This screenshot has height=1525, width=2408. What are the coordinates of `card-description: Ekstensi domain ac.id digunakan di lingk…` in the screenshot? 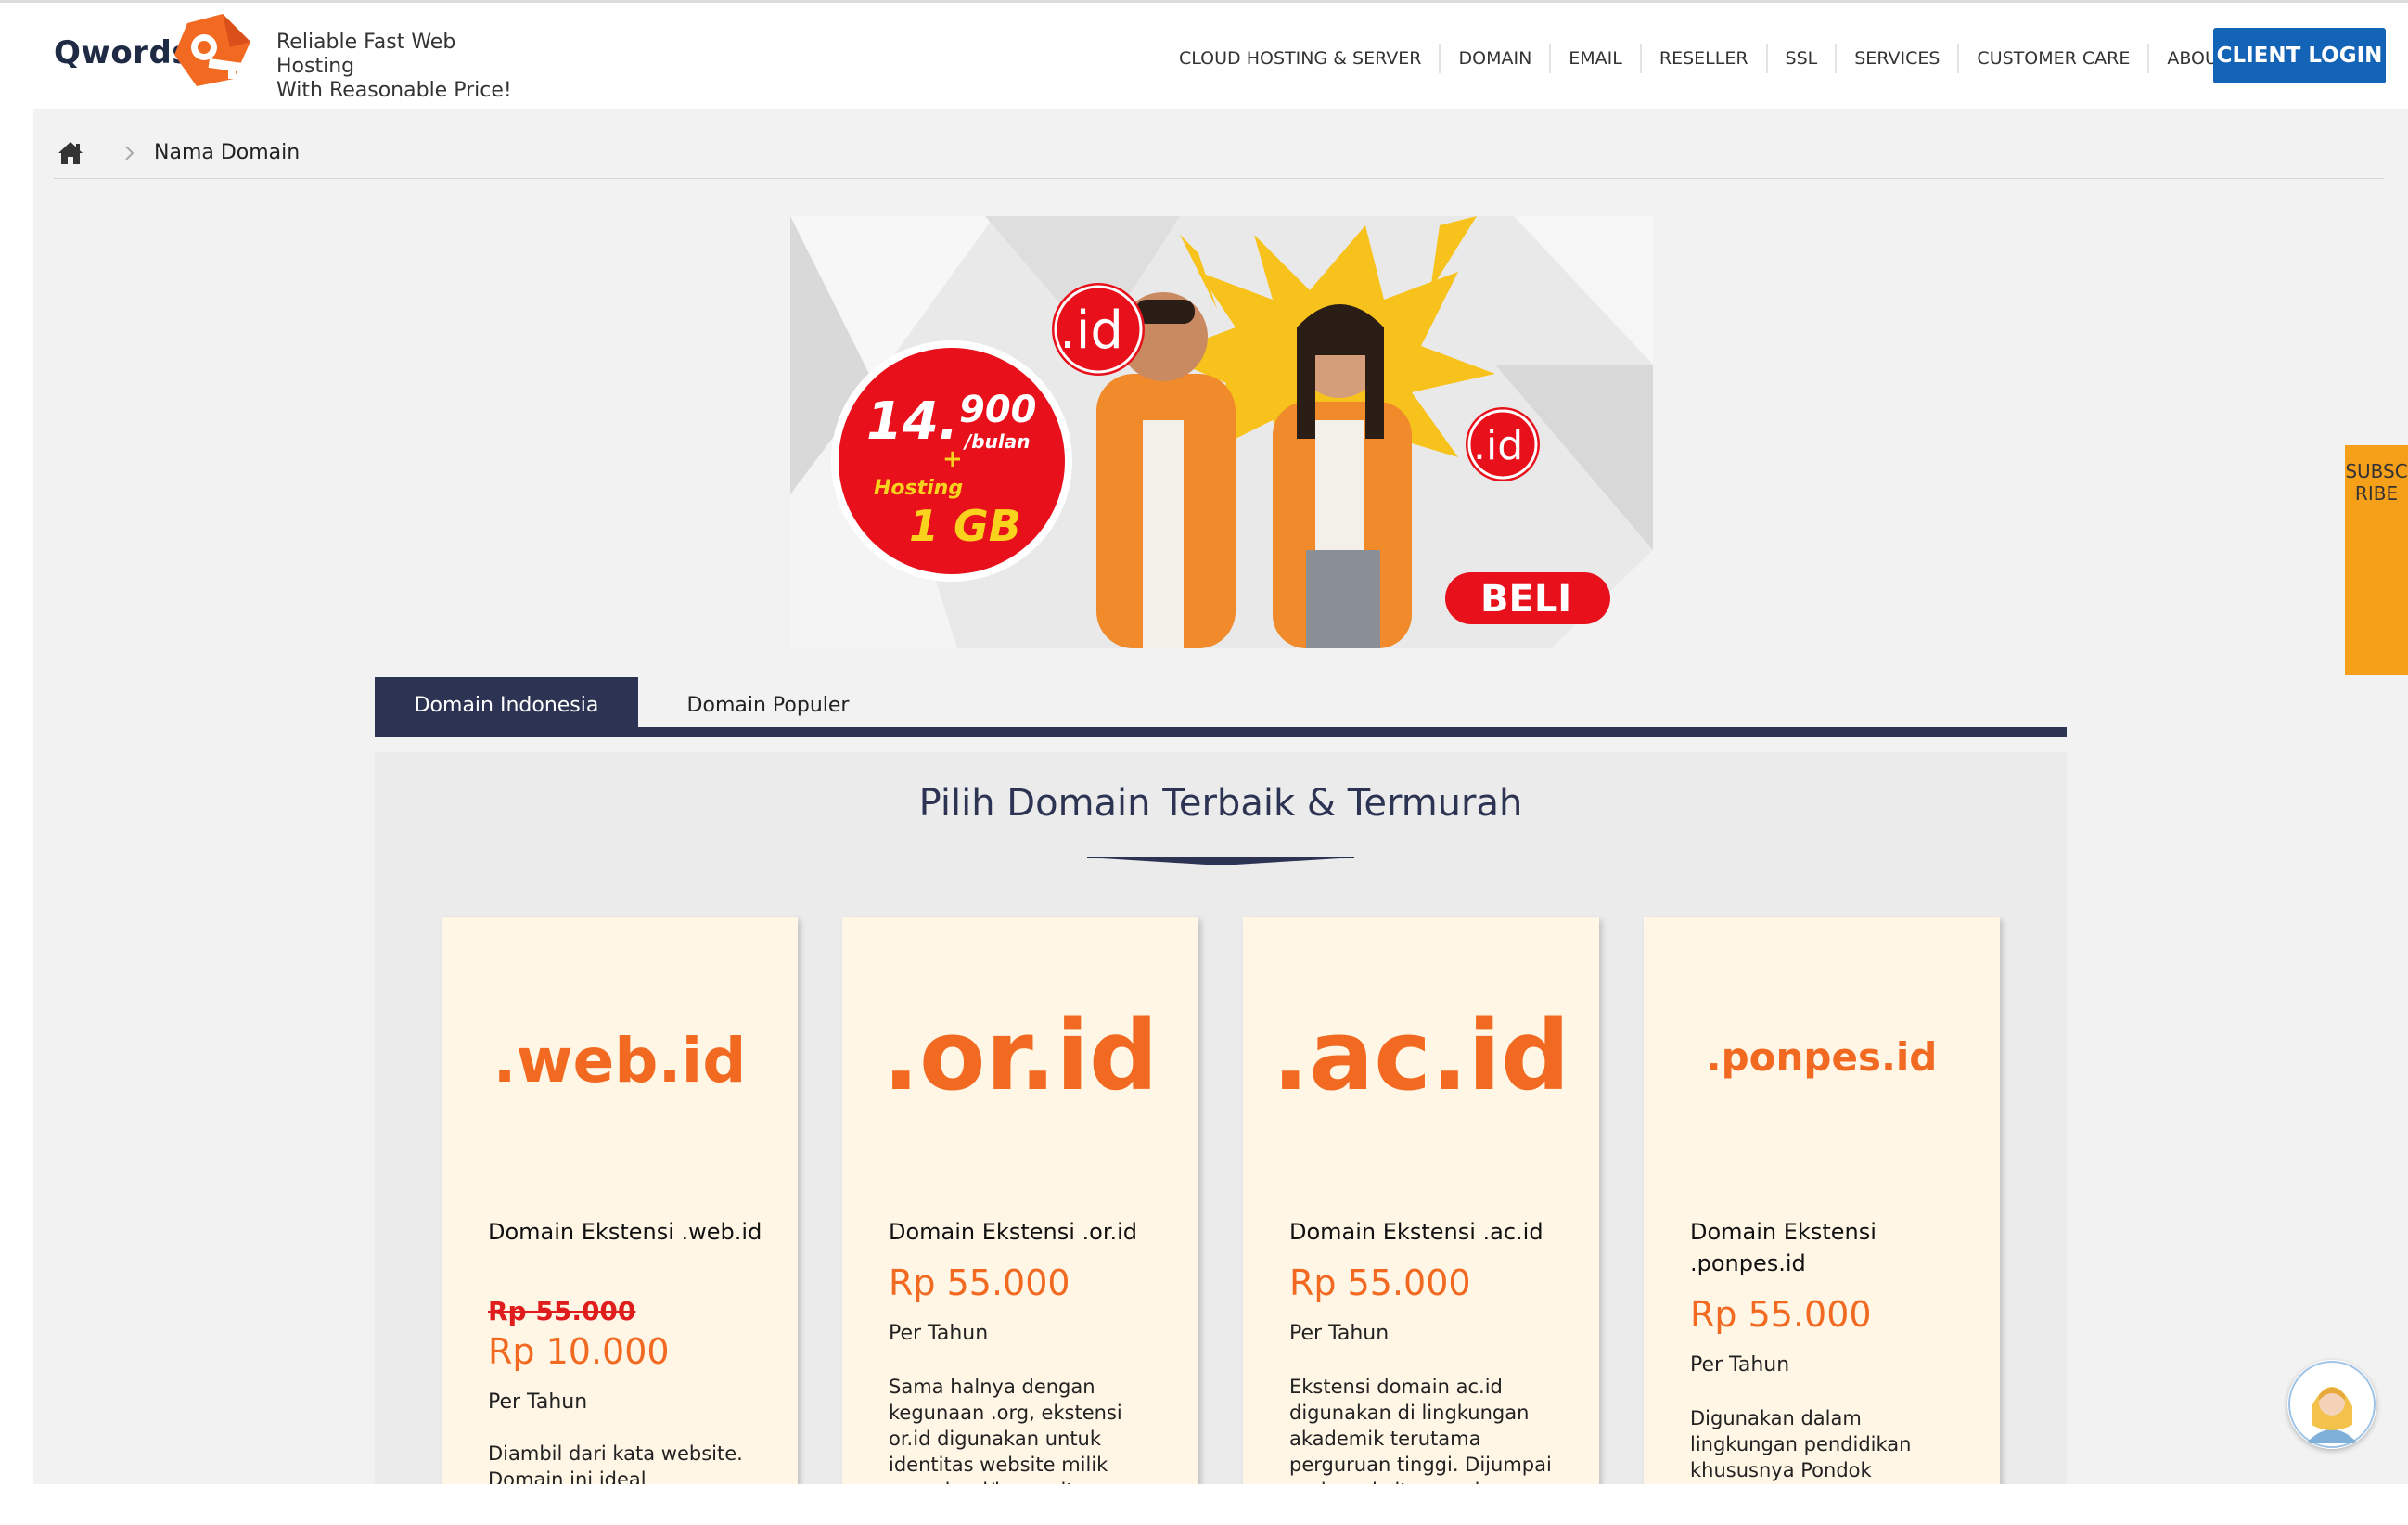 It's located at (1420, 1430).